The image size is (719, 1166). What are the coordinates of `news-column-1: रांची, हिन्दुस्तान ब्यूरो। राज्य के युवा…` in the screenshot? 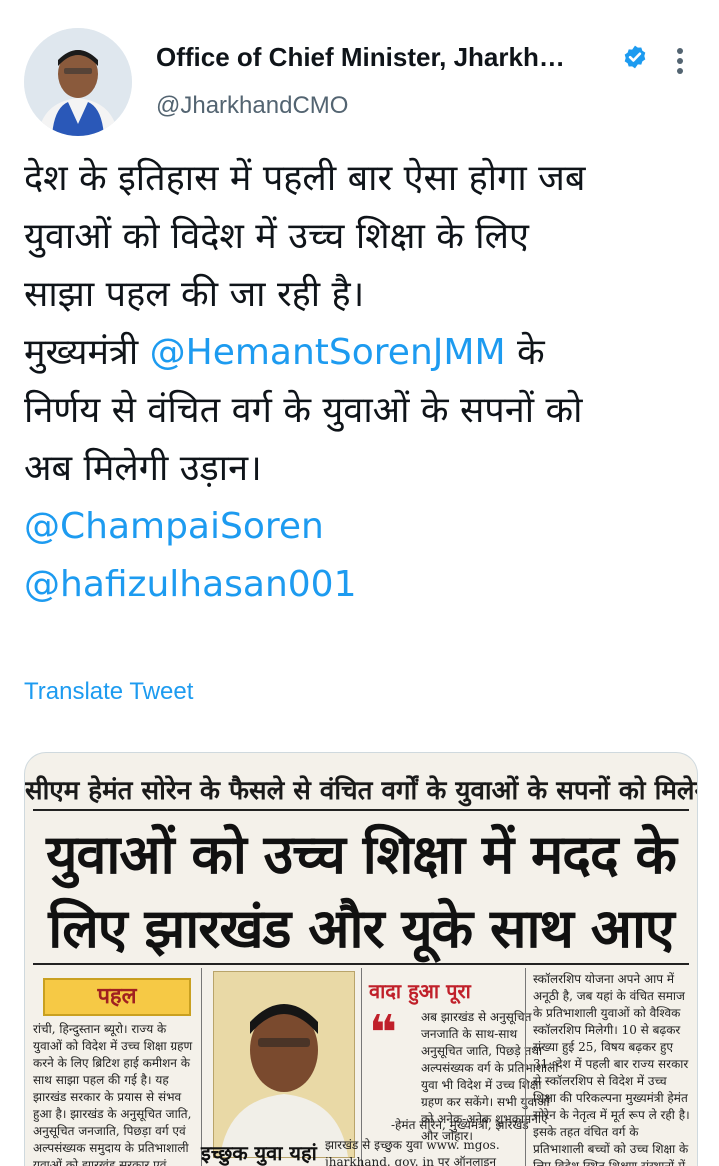 It's located at (113, 1094).